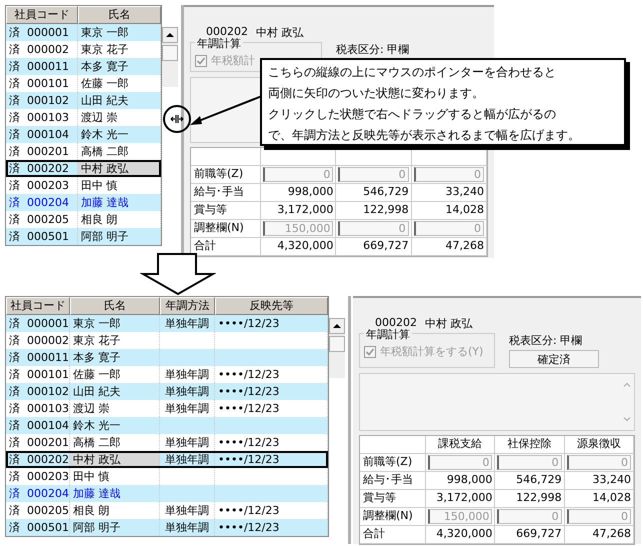 Image resolution: width=643 pixels, height=546 pixels. Describe the element at coordinates (42, 202) in the screenshot. I see `table-cell: 済 000204` at that location.